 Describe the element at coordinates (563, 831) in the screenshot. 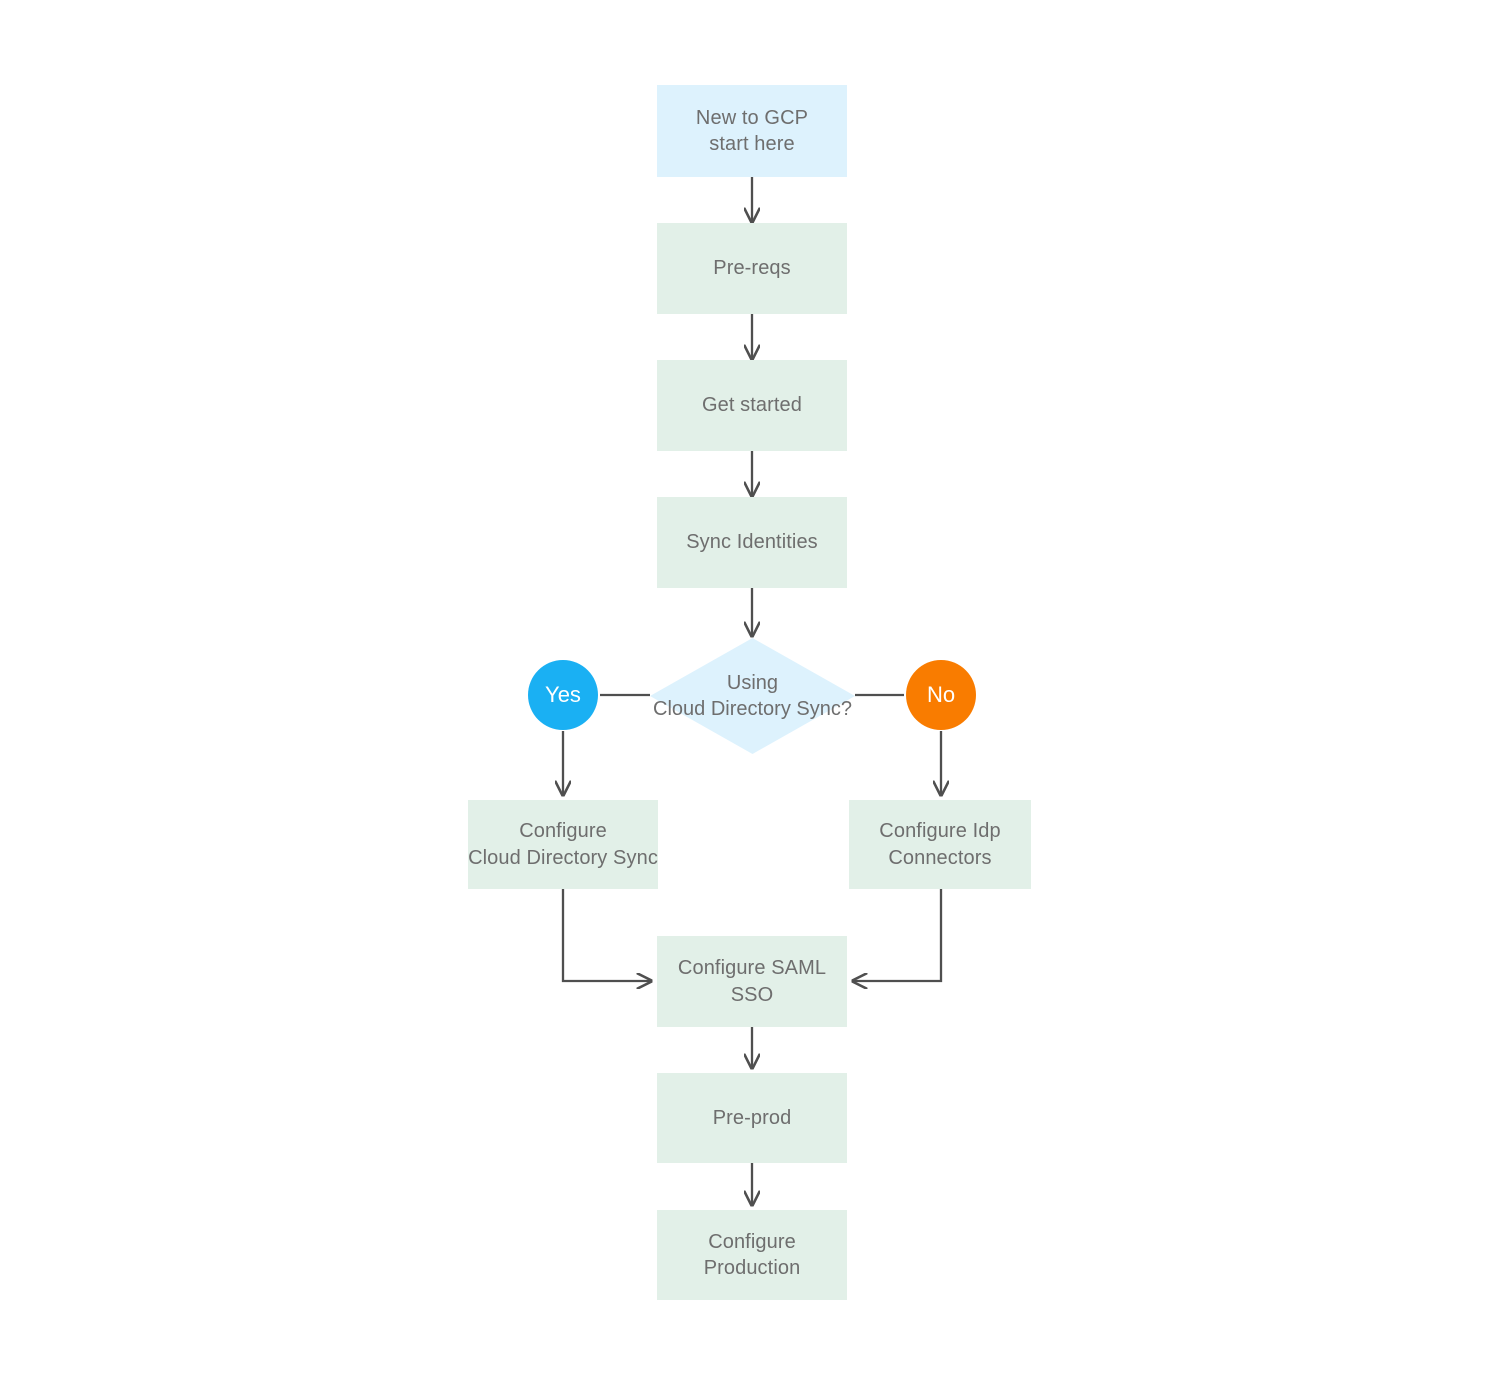

I see `node-configure-cds-line1: Configure` at that location.